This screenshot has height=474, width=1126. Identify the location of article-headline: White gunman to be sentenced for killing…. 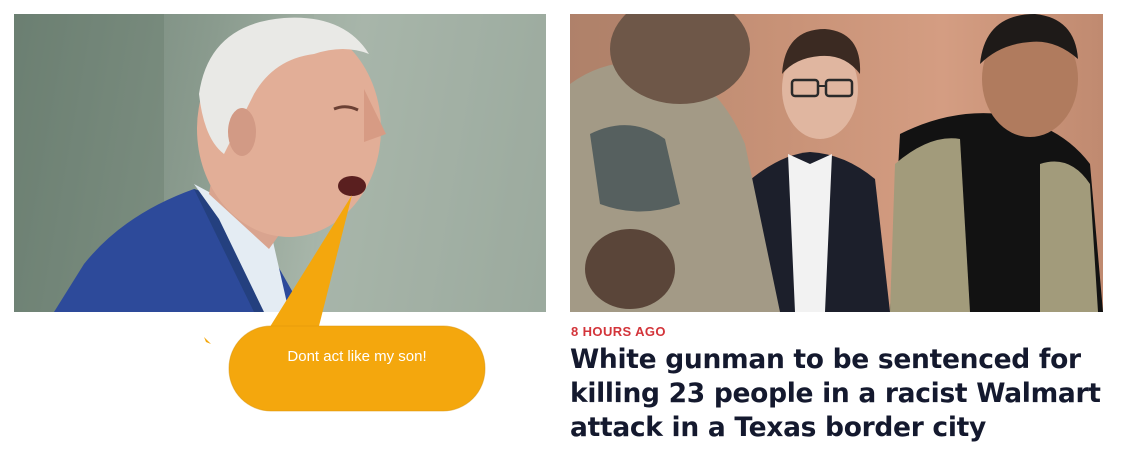
(842, 394).